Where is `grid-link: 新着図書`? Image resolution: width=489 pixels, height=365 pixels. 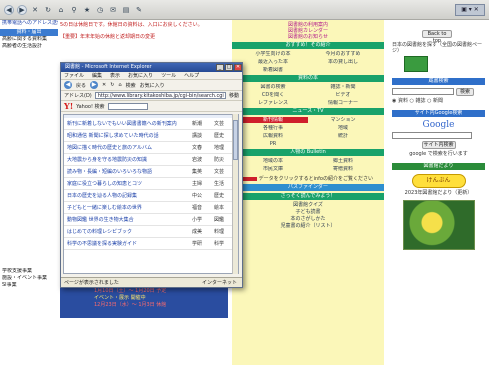
grid-link: 新着図書 is located at coordinates (273, 70).